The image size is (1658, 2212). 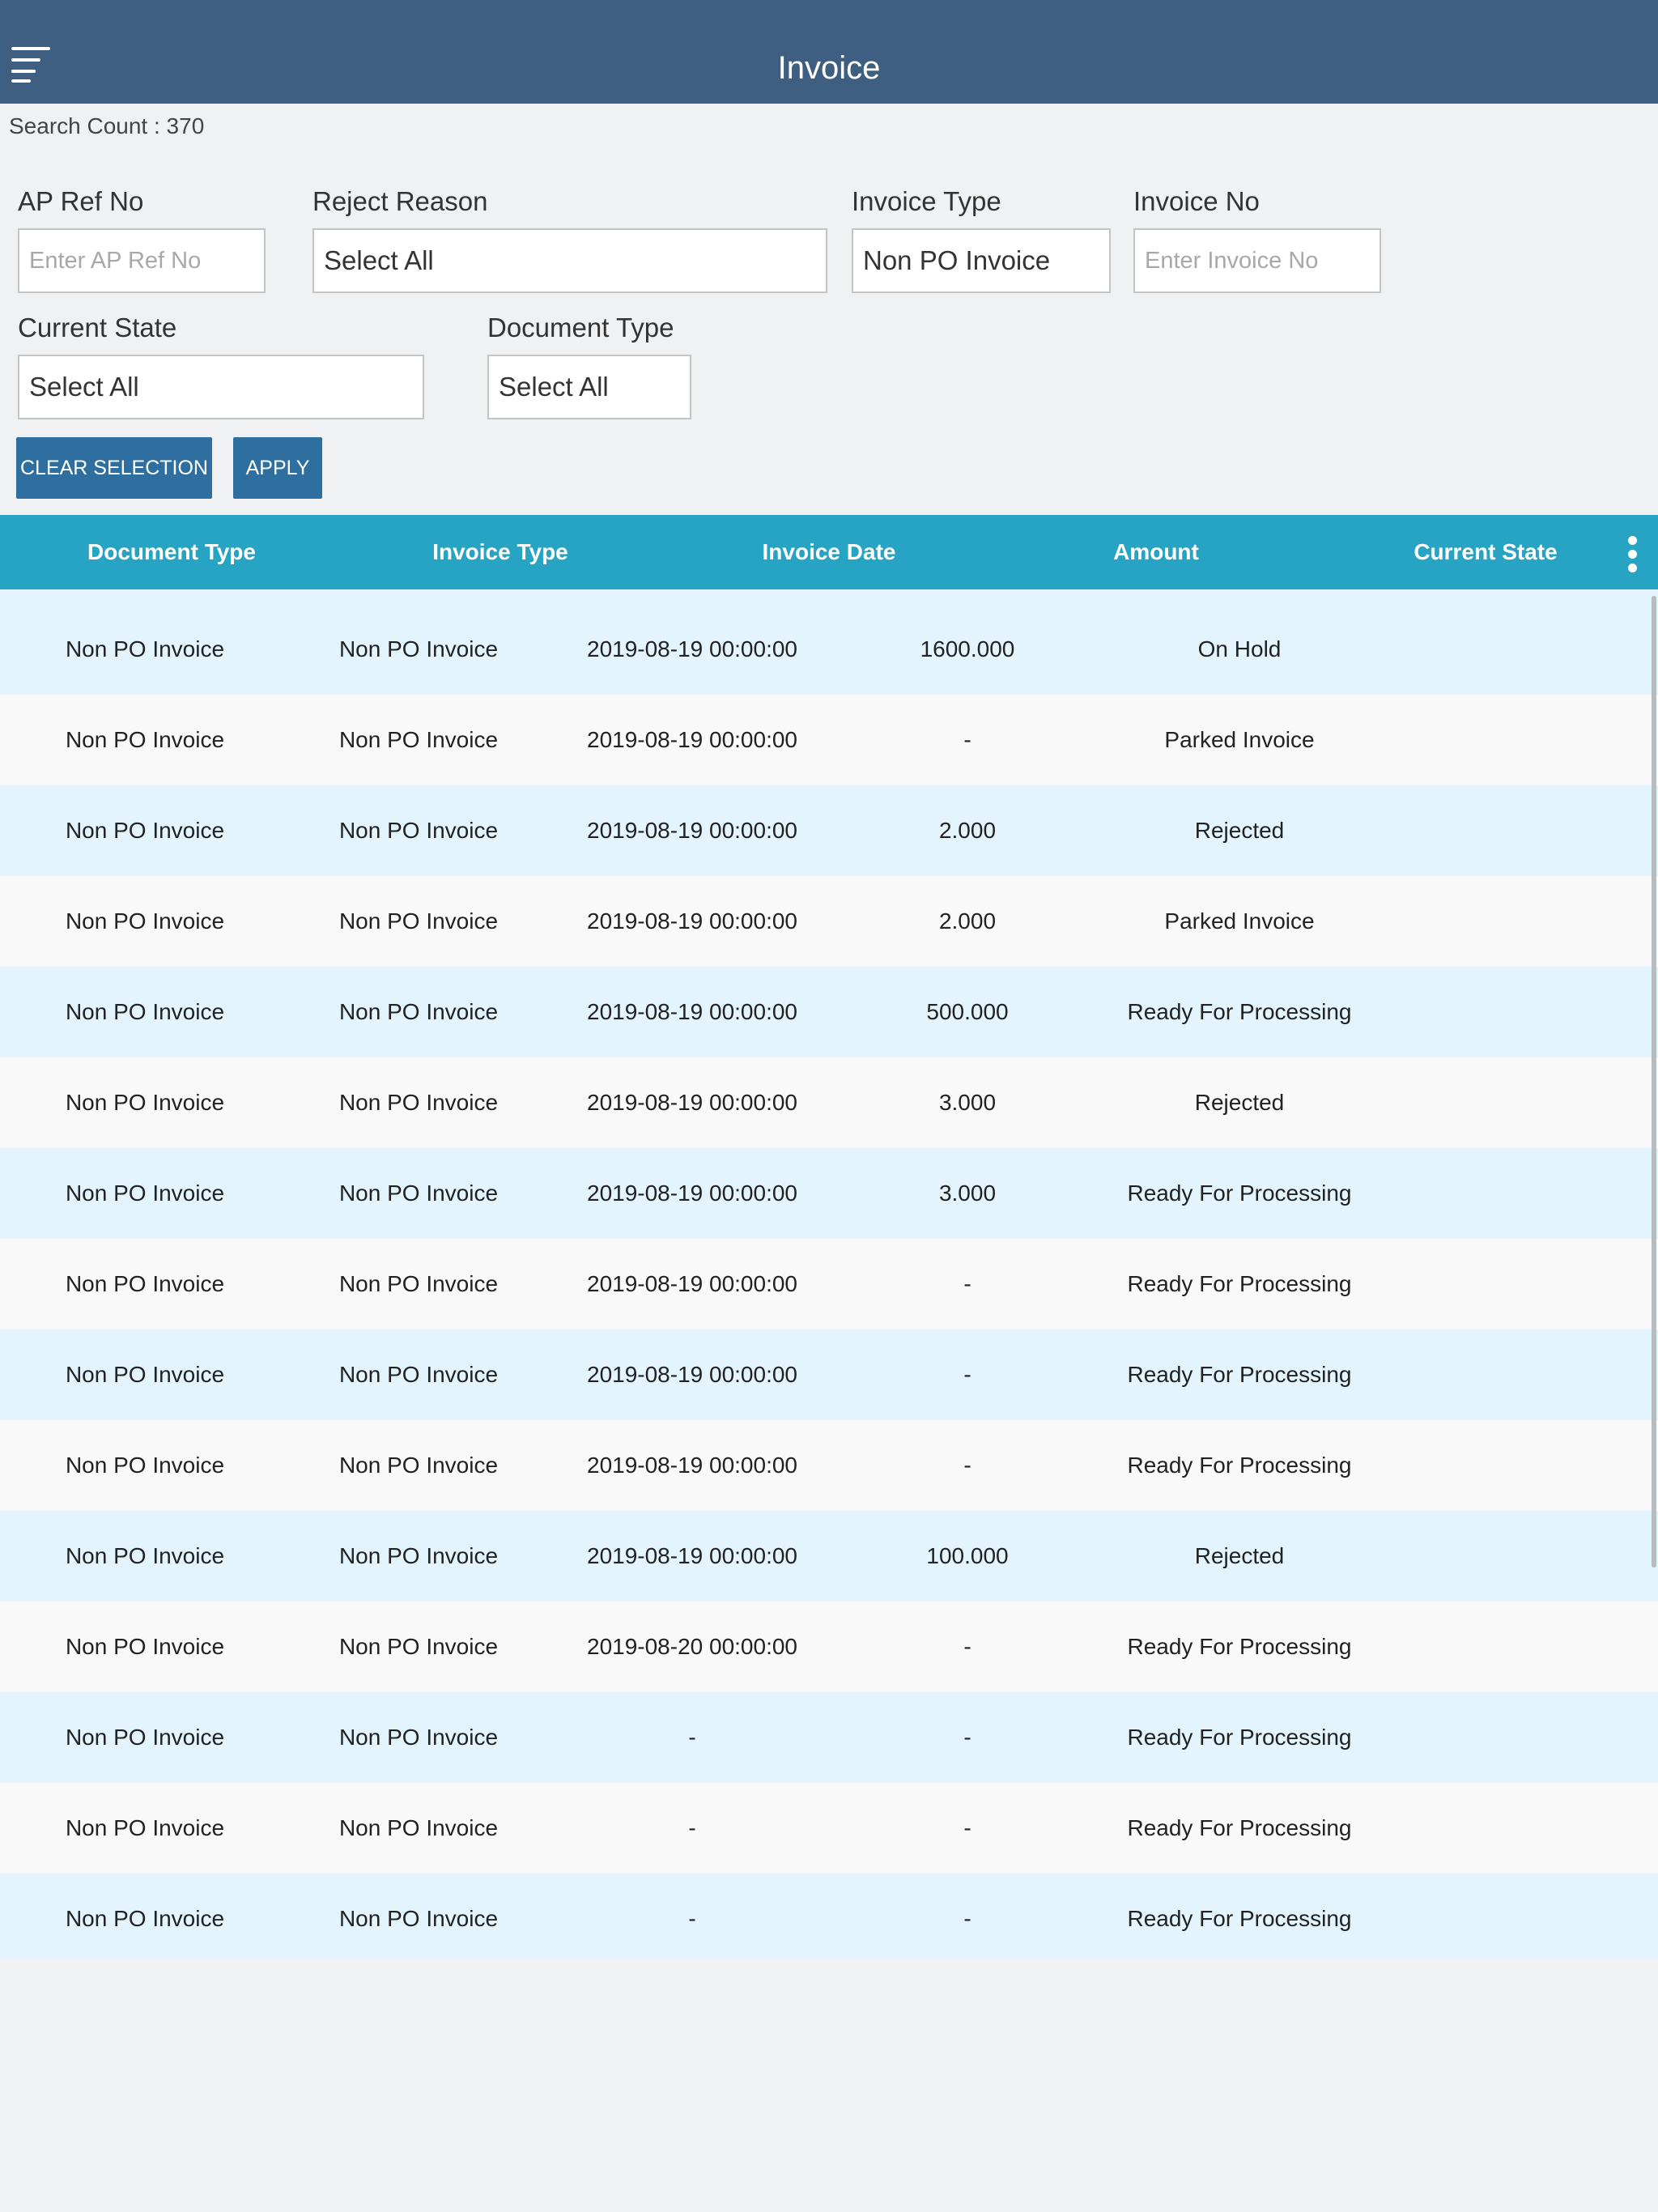 I want to click on hamburger-menu-icon, so click(x=31, y=63).